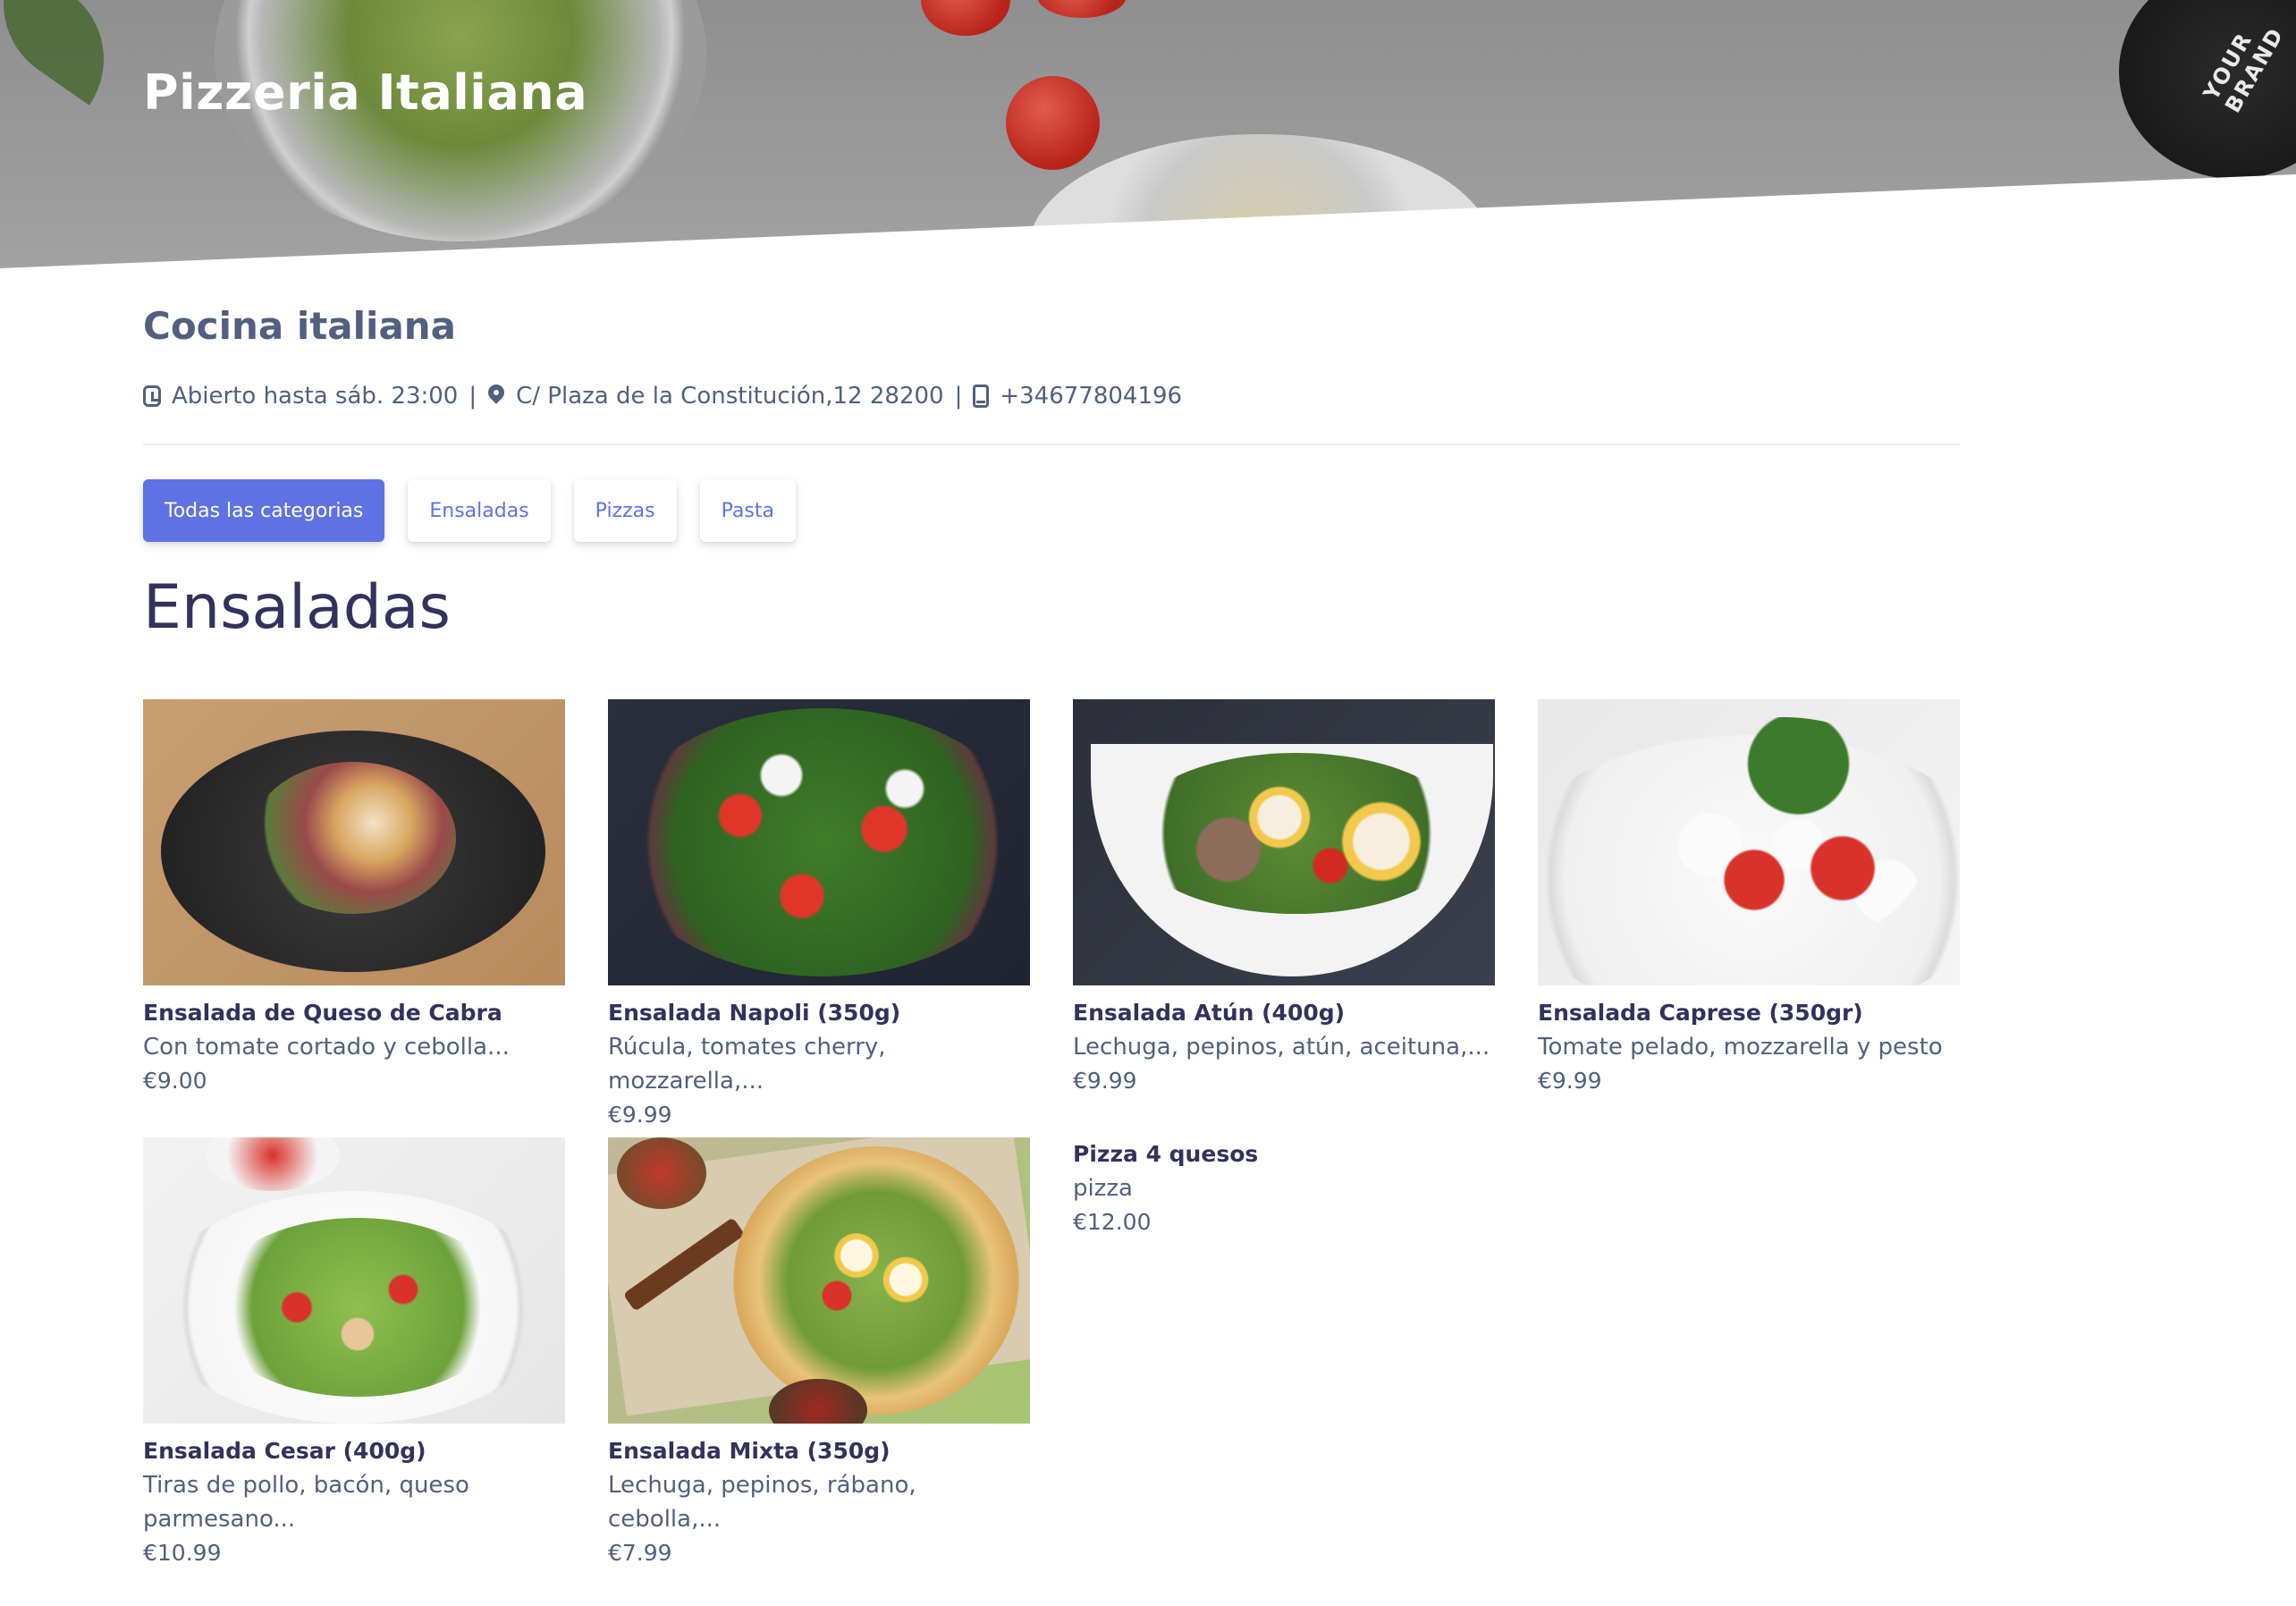 This screenshot has height=1606, width=2296. I want to click on item-price: €12.00, so click(1112, 1222).